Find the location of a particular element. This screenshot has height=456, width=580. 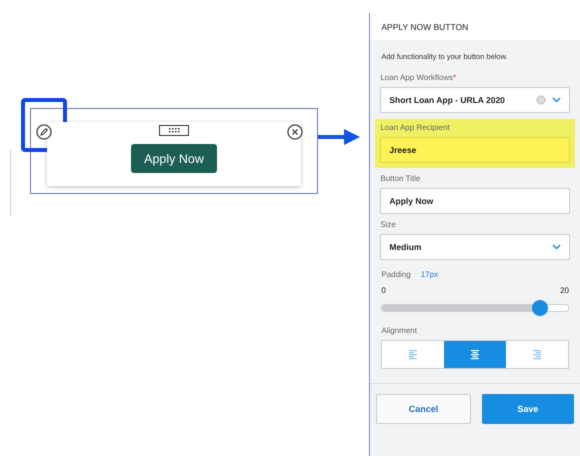

panel-title: APPLY NOW BUTTON is located at coordinates (424, 27).